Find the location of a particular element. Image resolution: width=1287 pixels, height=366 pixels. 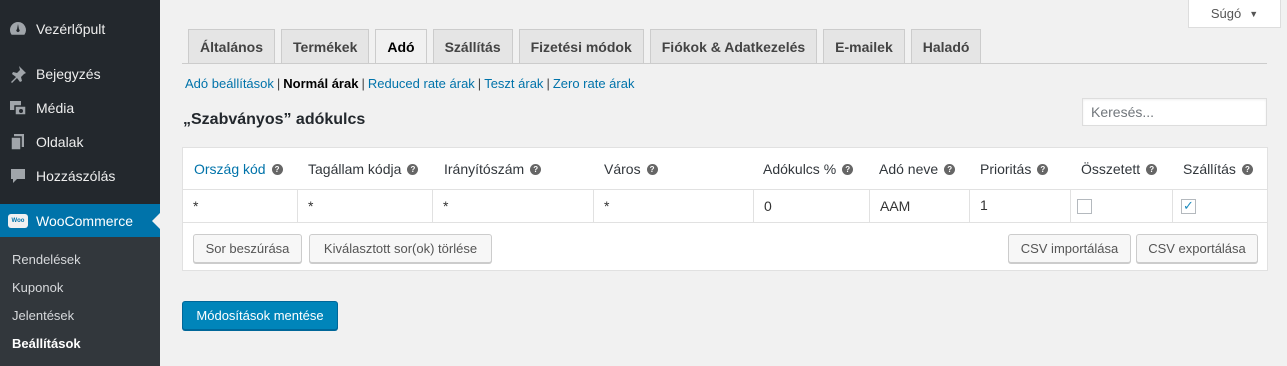

priority-field: 1 is located at coordinates (1020, 206).